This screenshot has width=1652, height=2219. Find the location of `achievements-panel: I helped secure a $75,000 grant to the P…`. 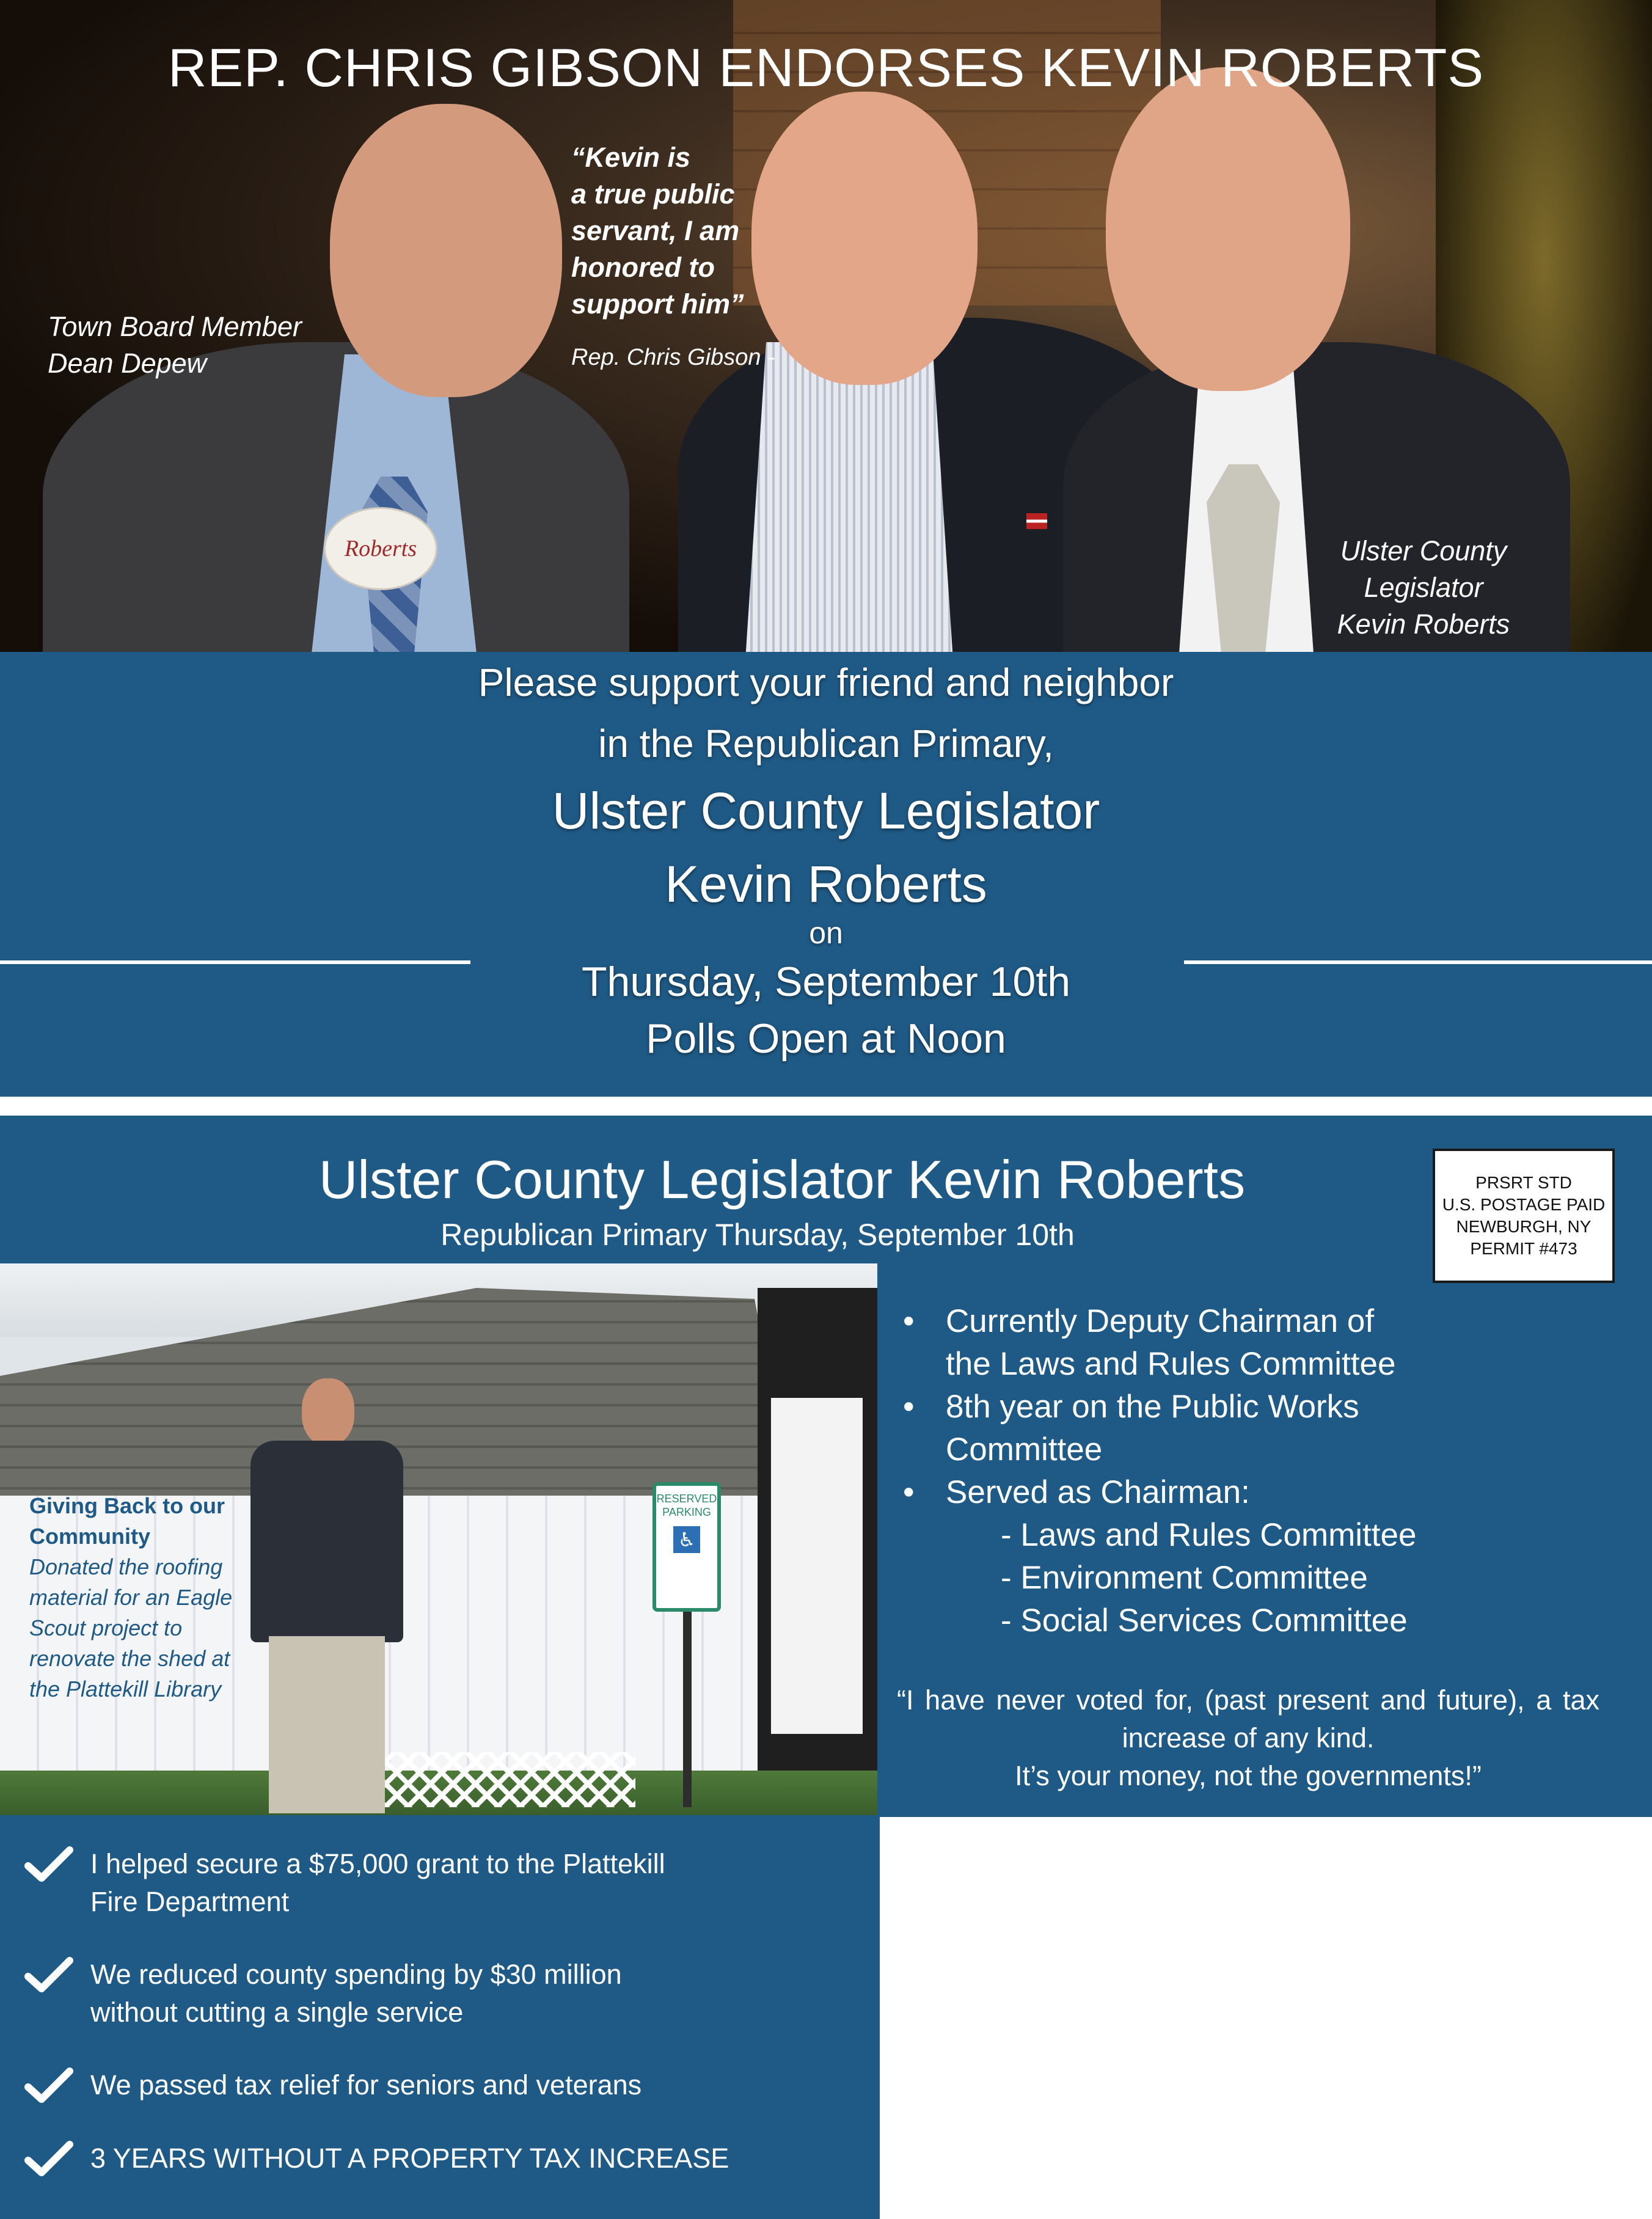

achievements-panel: I helped secure a $75,000 grant to the P… is located at coordinates (440, 2018).